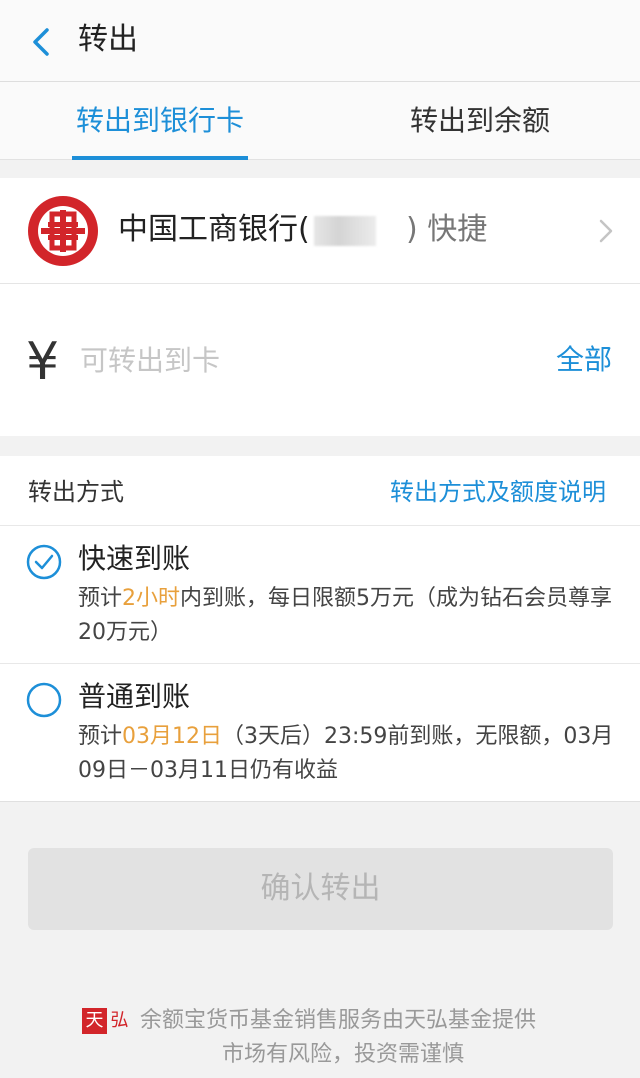  What do you see at coordinates (584, 360) in the screenshot?
I see `transfer-all-button: 全部` at bounding box center [584, 360].